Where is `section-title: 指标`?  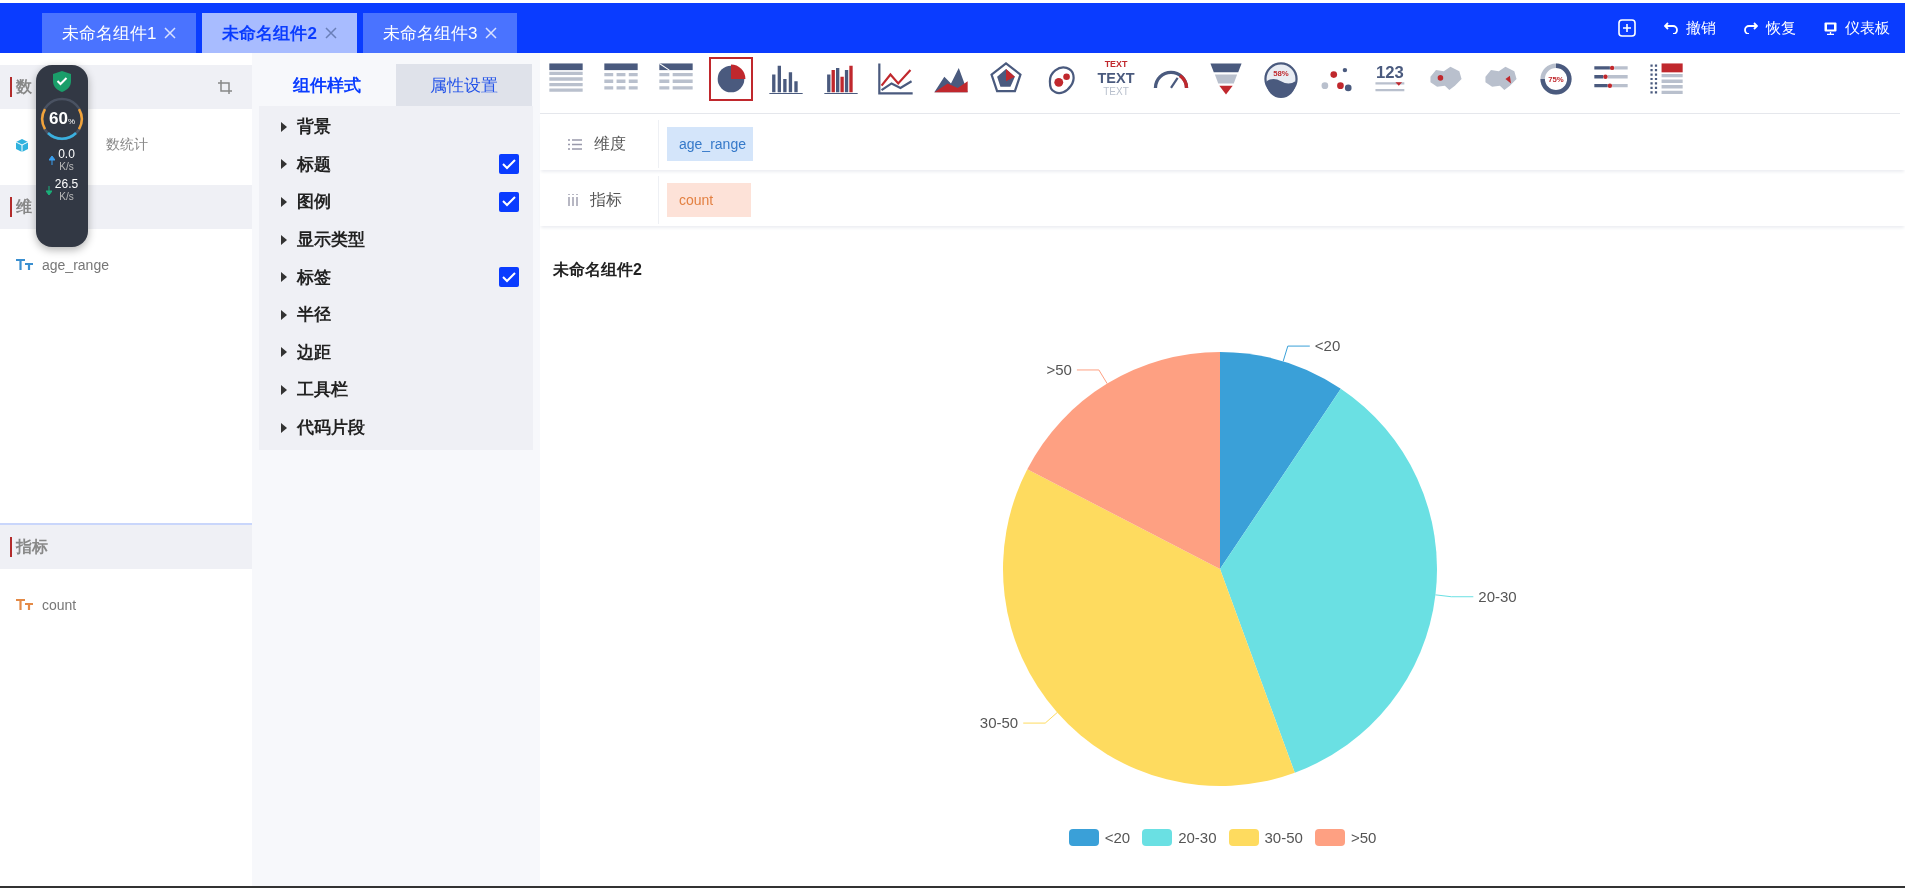
section-title: 指标 is located at coordinates (32, 546).